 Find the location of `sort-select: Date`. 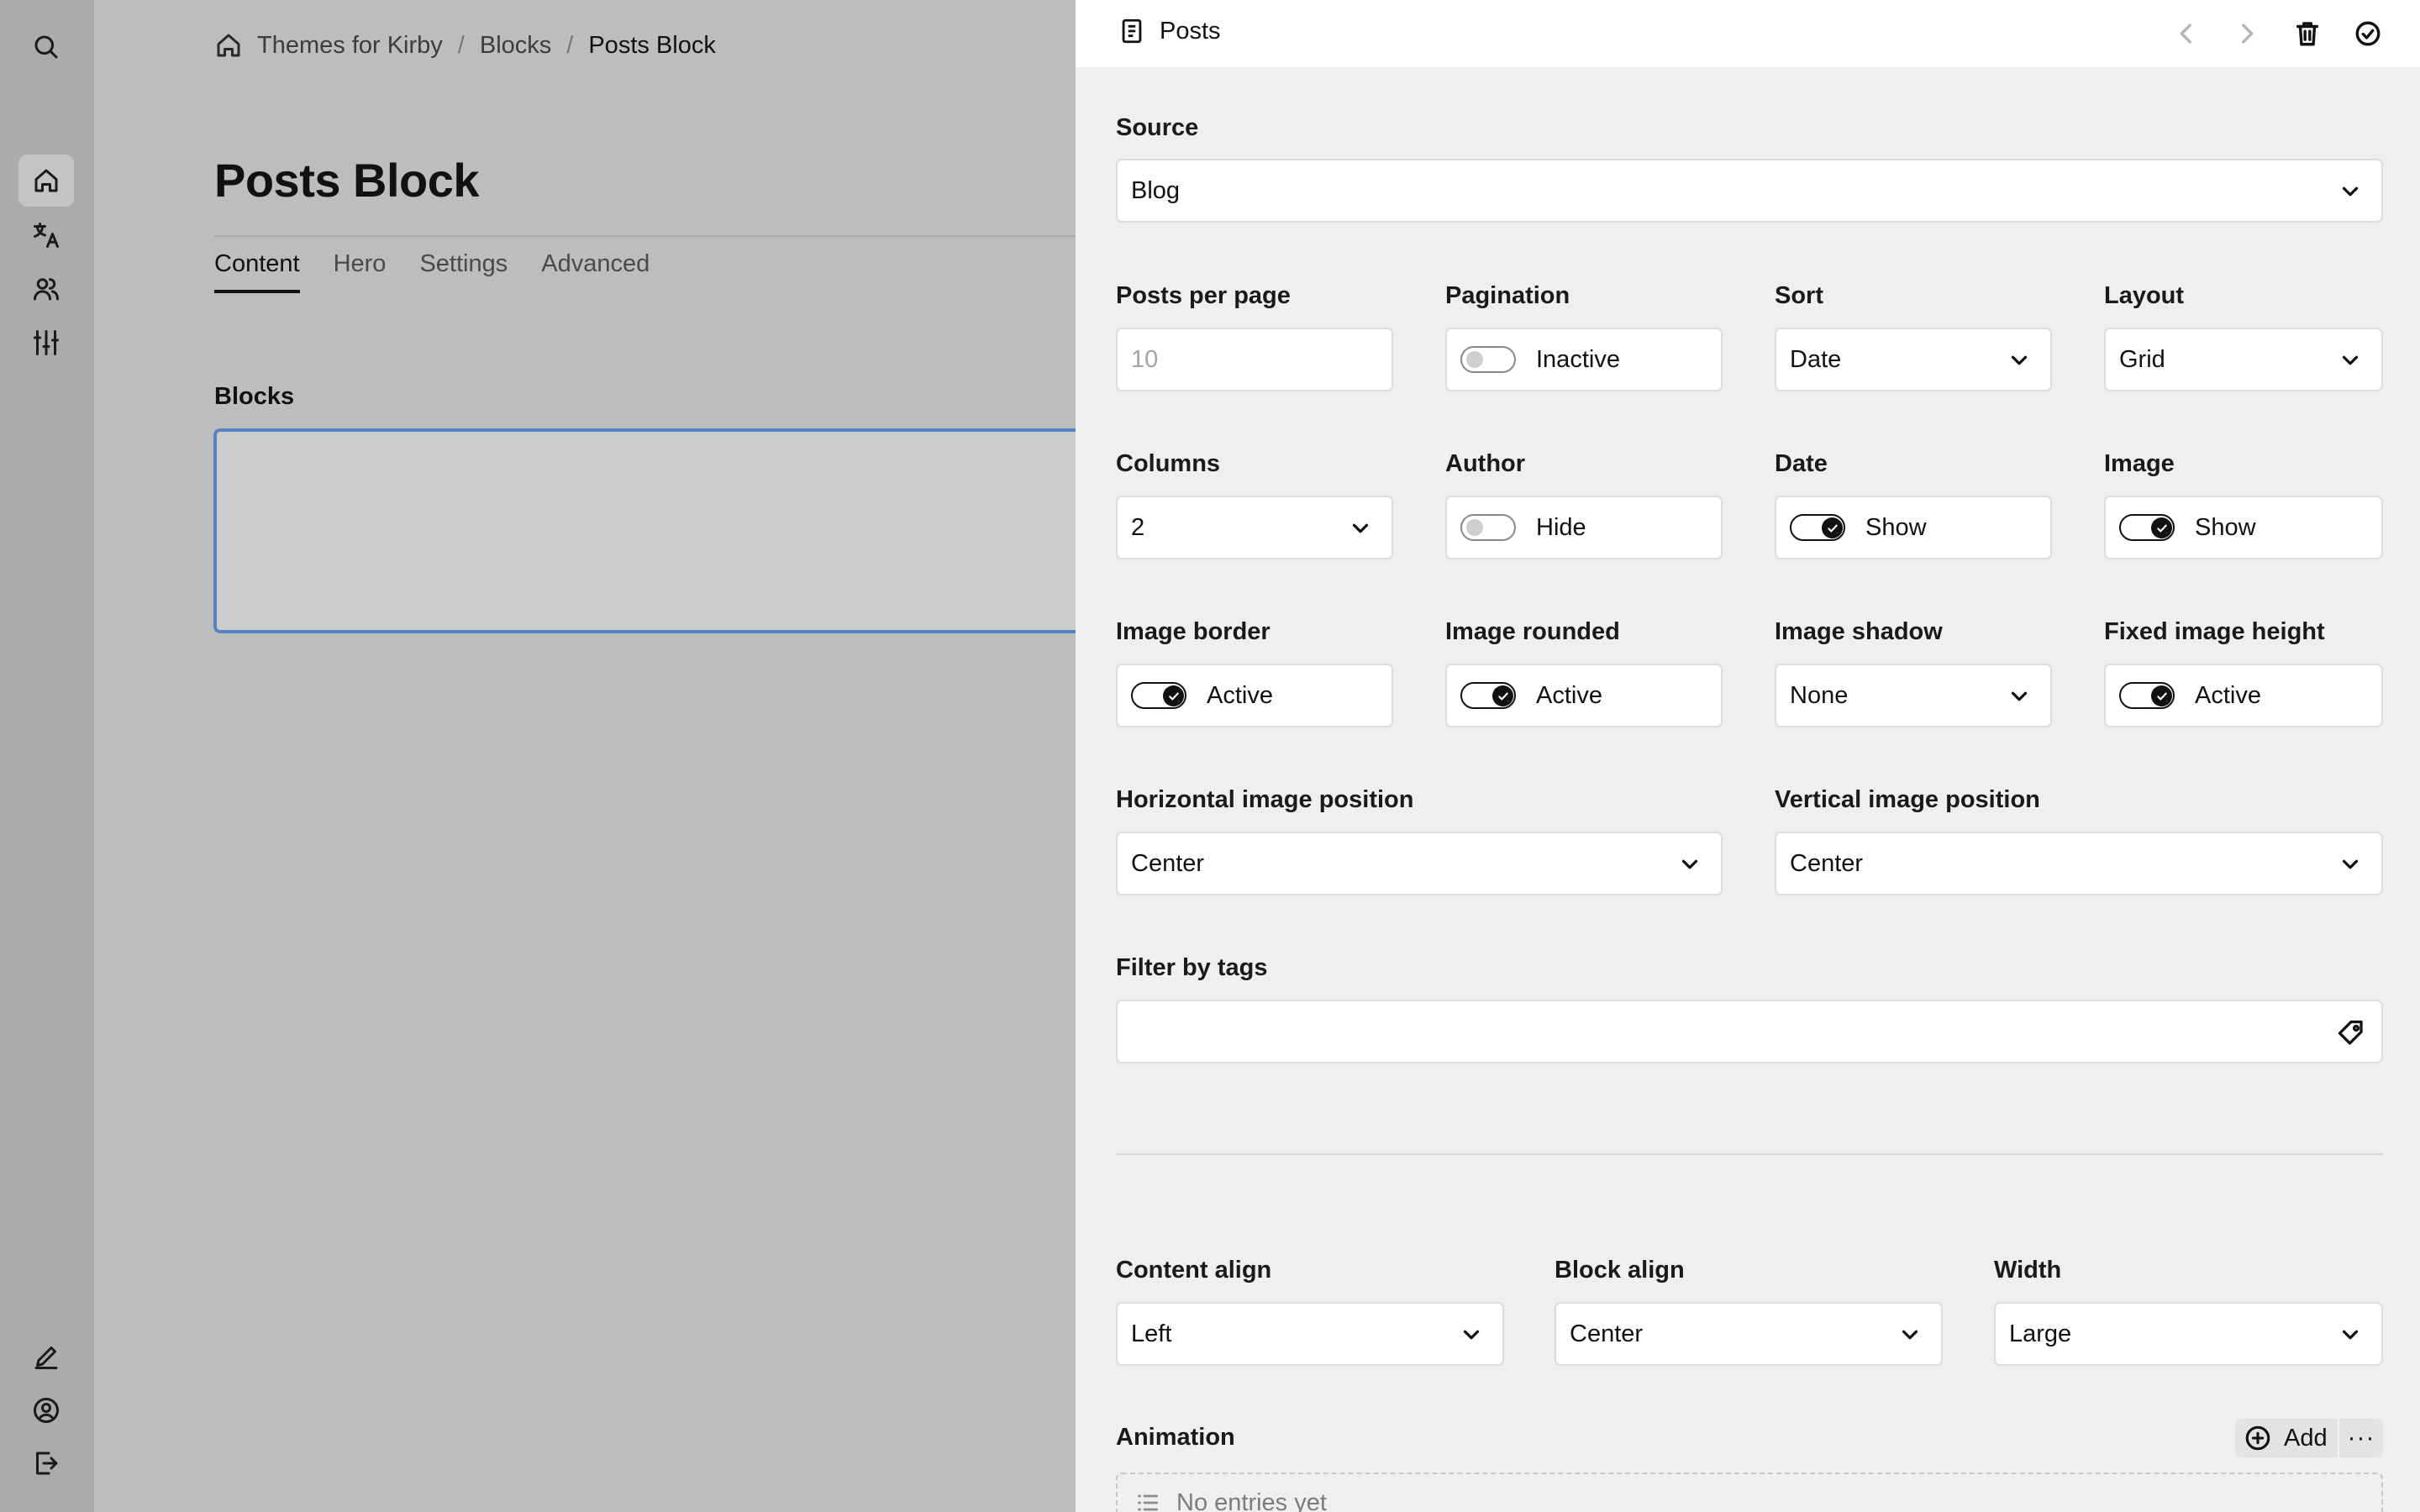

sort-select: Date is located at coordinates (1914, 359).